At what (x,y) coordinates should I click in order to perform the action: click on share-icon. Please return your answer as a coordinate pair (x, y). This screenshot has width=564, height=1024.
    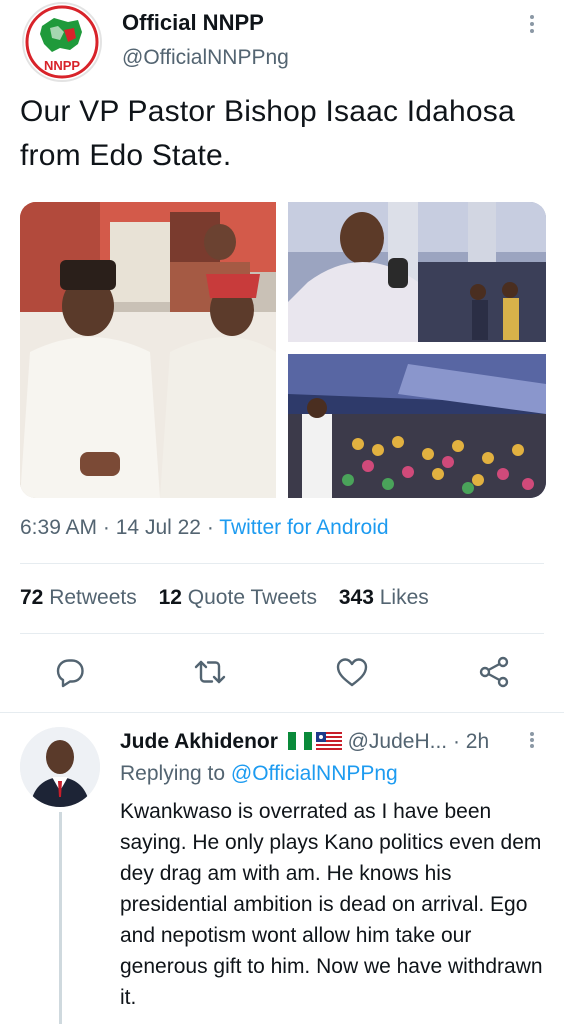
    Looking at the image, I should click on (494, 672).